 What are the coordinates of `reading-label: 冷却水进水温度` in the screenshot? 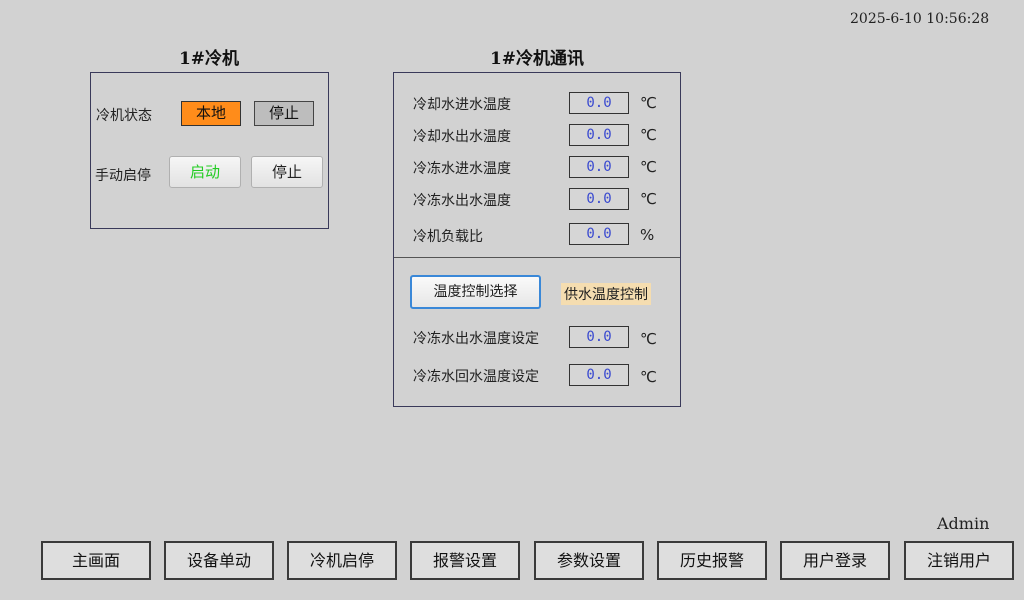 It's located at (462, 105).